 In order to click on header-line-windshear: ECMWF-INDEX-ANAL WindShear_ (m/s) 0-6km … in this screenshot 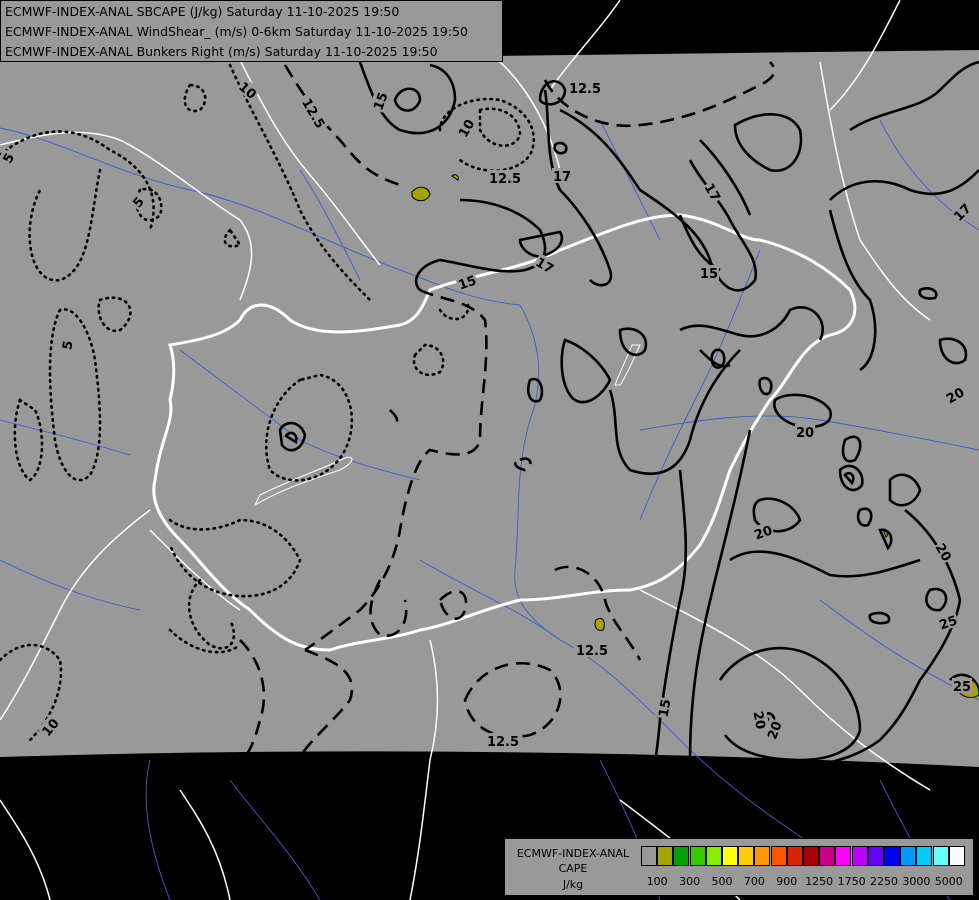, I will do `click(236, 31)`.